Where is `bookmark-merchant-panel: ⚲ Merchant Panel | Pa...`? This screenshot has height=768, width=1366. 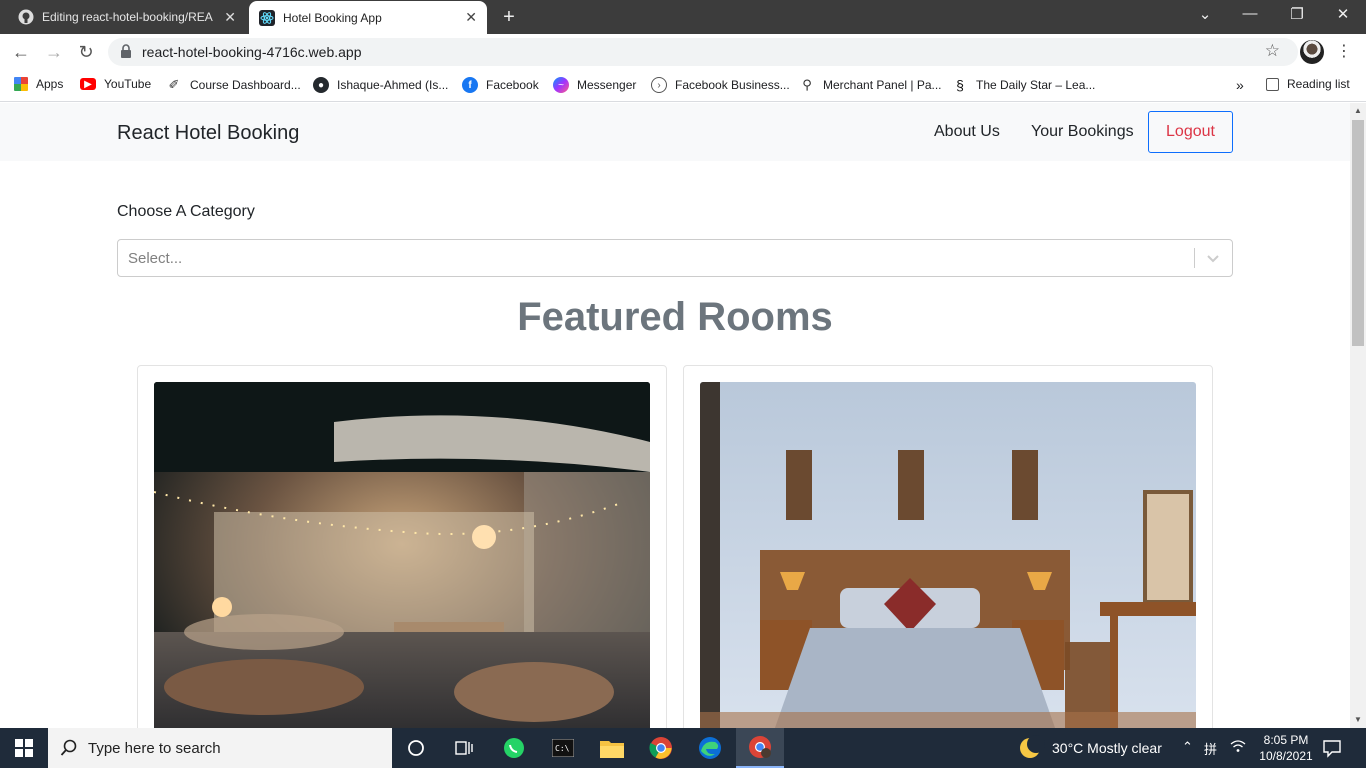 bookmark-merchant-panel: ⚲ Merchant Panel | Pa... is located at coordinates (870, 85).